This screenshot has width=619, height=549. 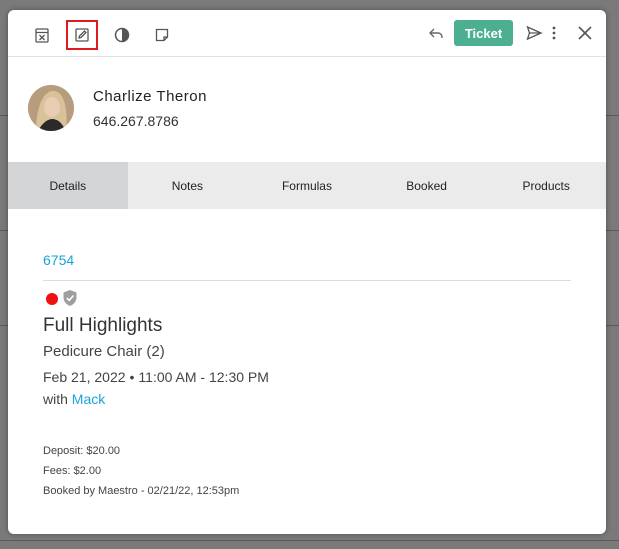 What do you see at coordinates (55, 399) in the screenshot?
I see `with-label: with` at bounding box center [55, 399].